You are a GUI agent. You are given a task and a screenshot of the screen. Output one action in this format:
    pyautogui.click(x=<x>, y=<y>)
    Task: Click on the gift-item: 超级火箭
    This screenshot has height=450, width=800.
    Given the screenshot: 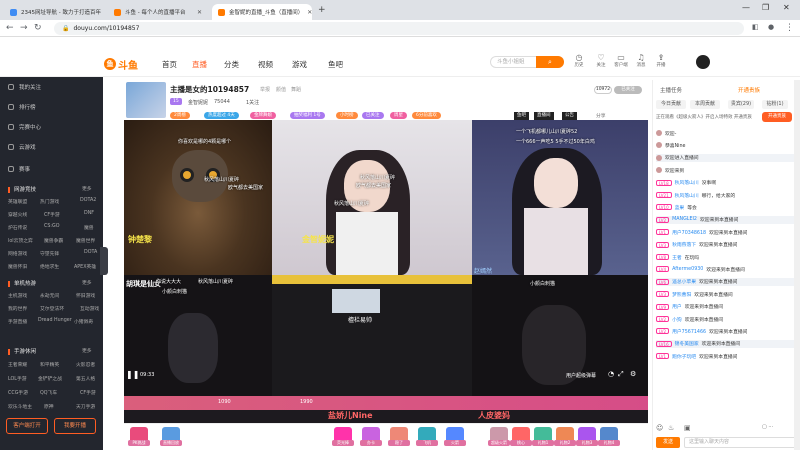 What is the action you would take?
    pyautogui.click(x=499, y=436)
    